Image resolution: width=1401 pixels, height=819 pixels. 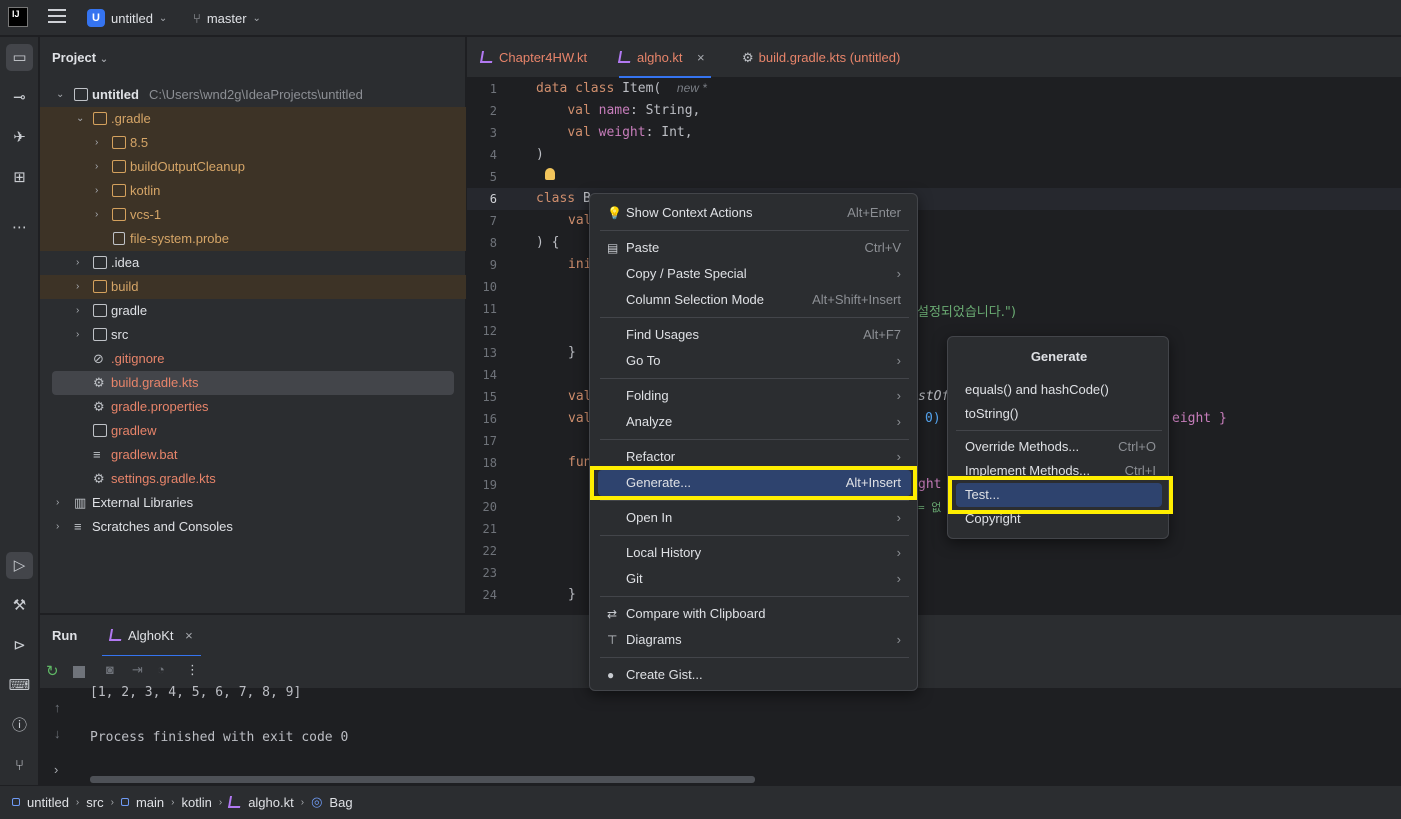 What do you see at coordinates (660, 57) in the screenshot?
I see `tab-label: algho.kt` at bounding box center [660, 57].